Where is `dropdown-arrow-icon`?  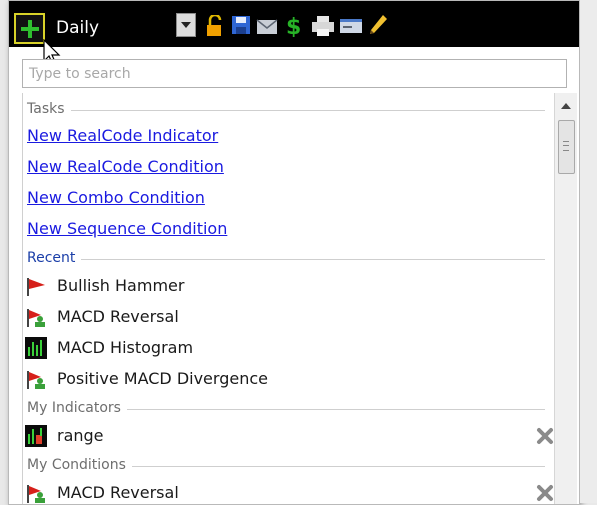
dropdown-arrow-icon is located at coordinates (186, 25).